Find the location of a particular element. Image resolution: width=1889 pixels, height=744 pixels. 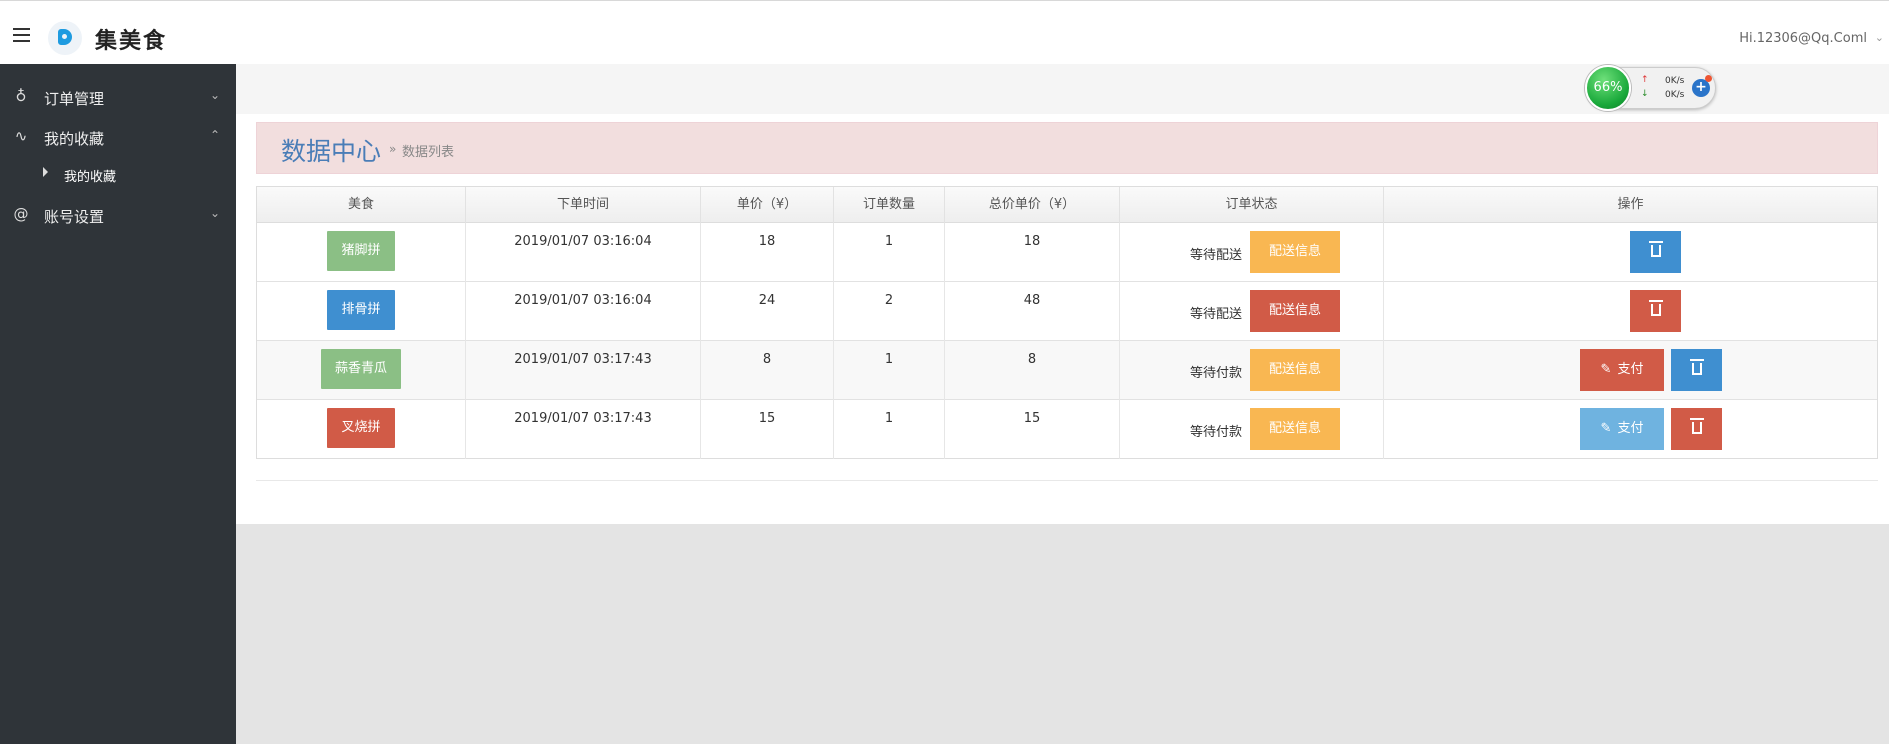

unit-price-cell: 8 is located at coordinates (767, 370).